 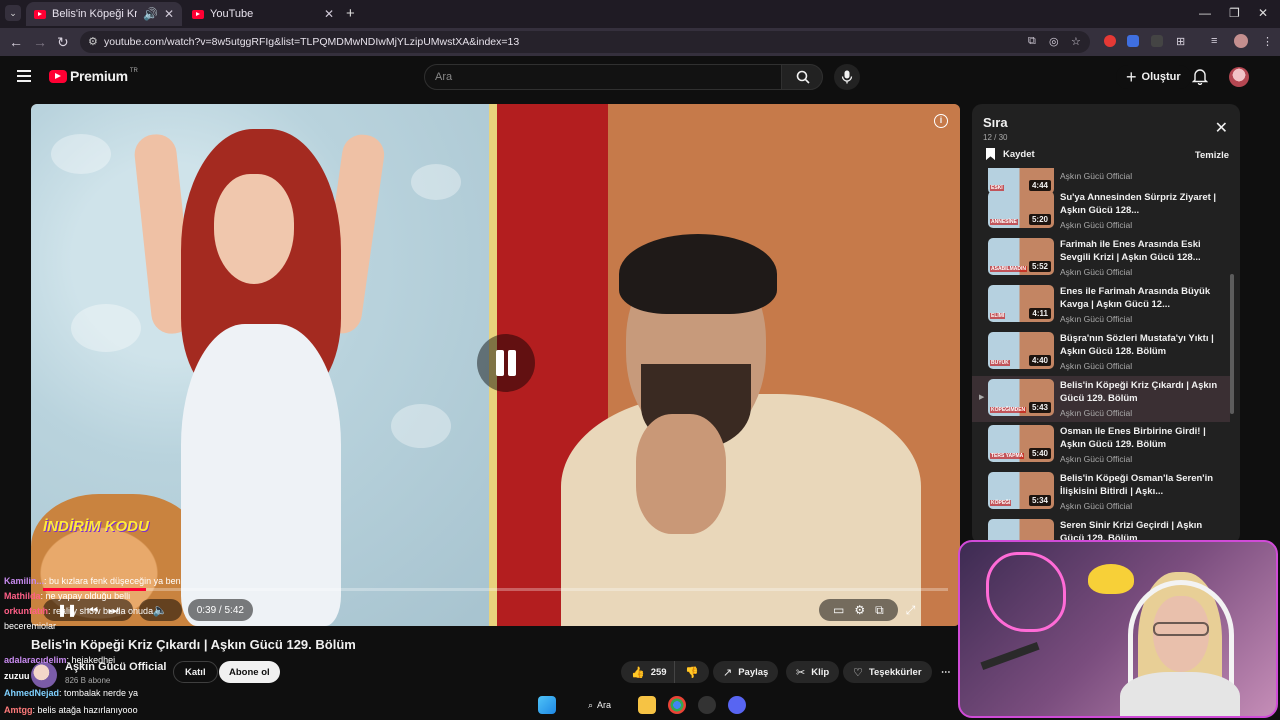 I want to click on volume-icon: 🔈, so click(x=160, y=610).